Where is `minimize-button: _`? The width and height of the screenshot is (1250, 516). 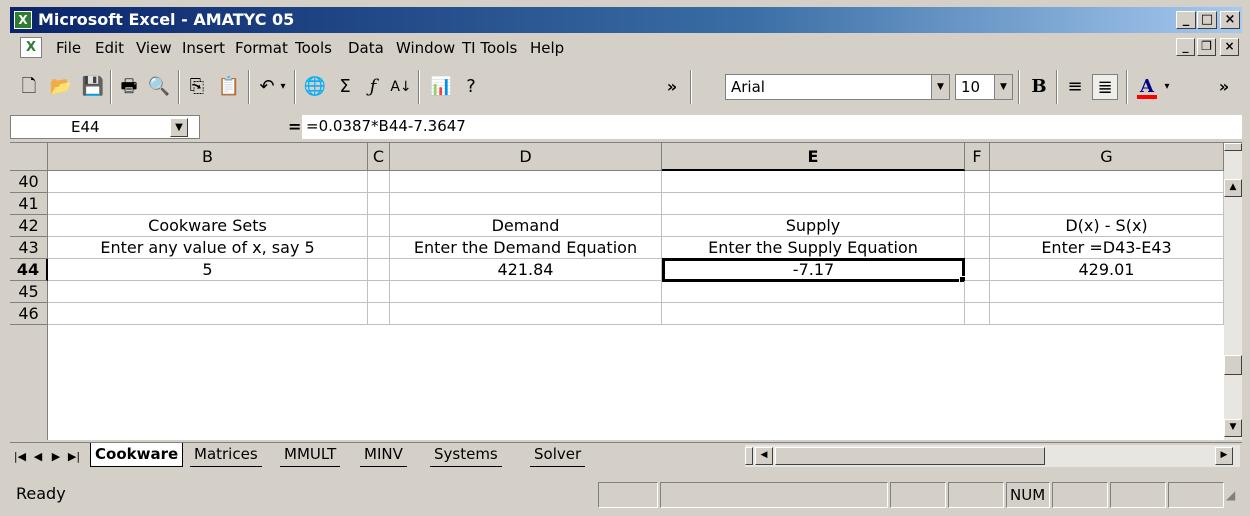
minimize-button: _ is located at coordinates (1186, 20).